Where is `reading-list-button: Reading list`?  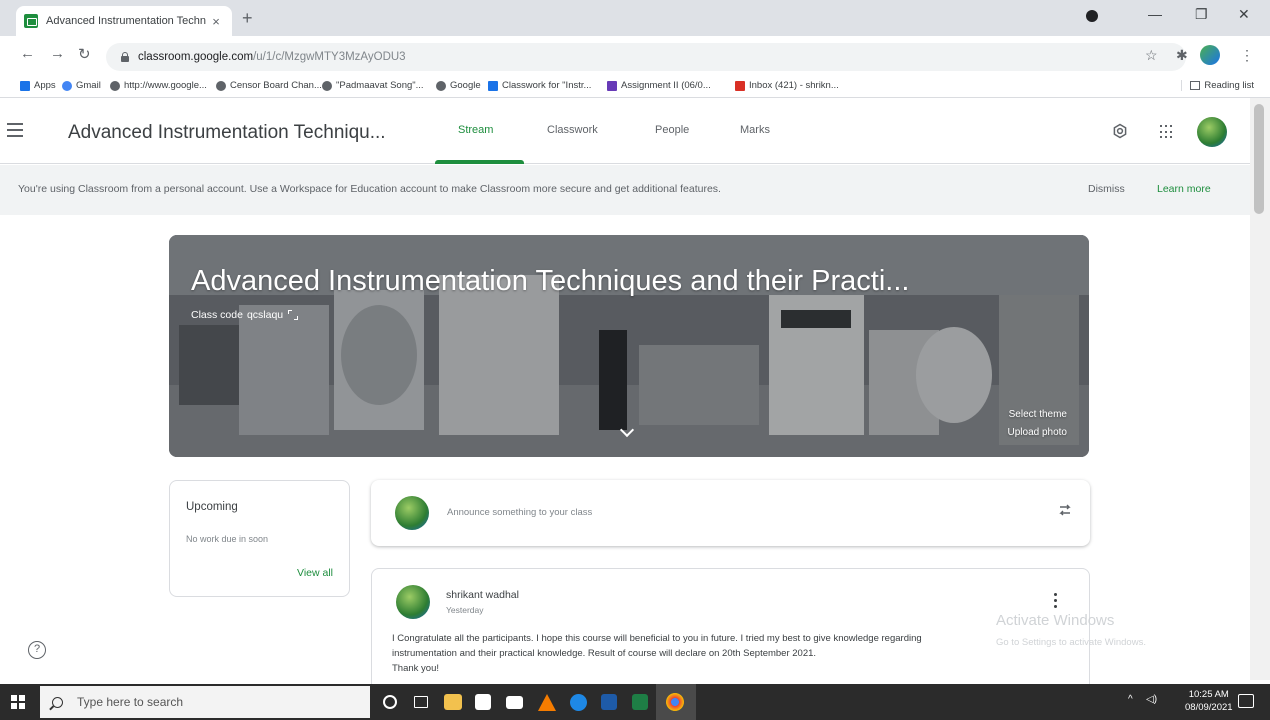 reading-list-button: Reading list is located at coordinates (1217, 85).